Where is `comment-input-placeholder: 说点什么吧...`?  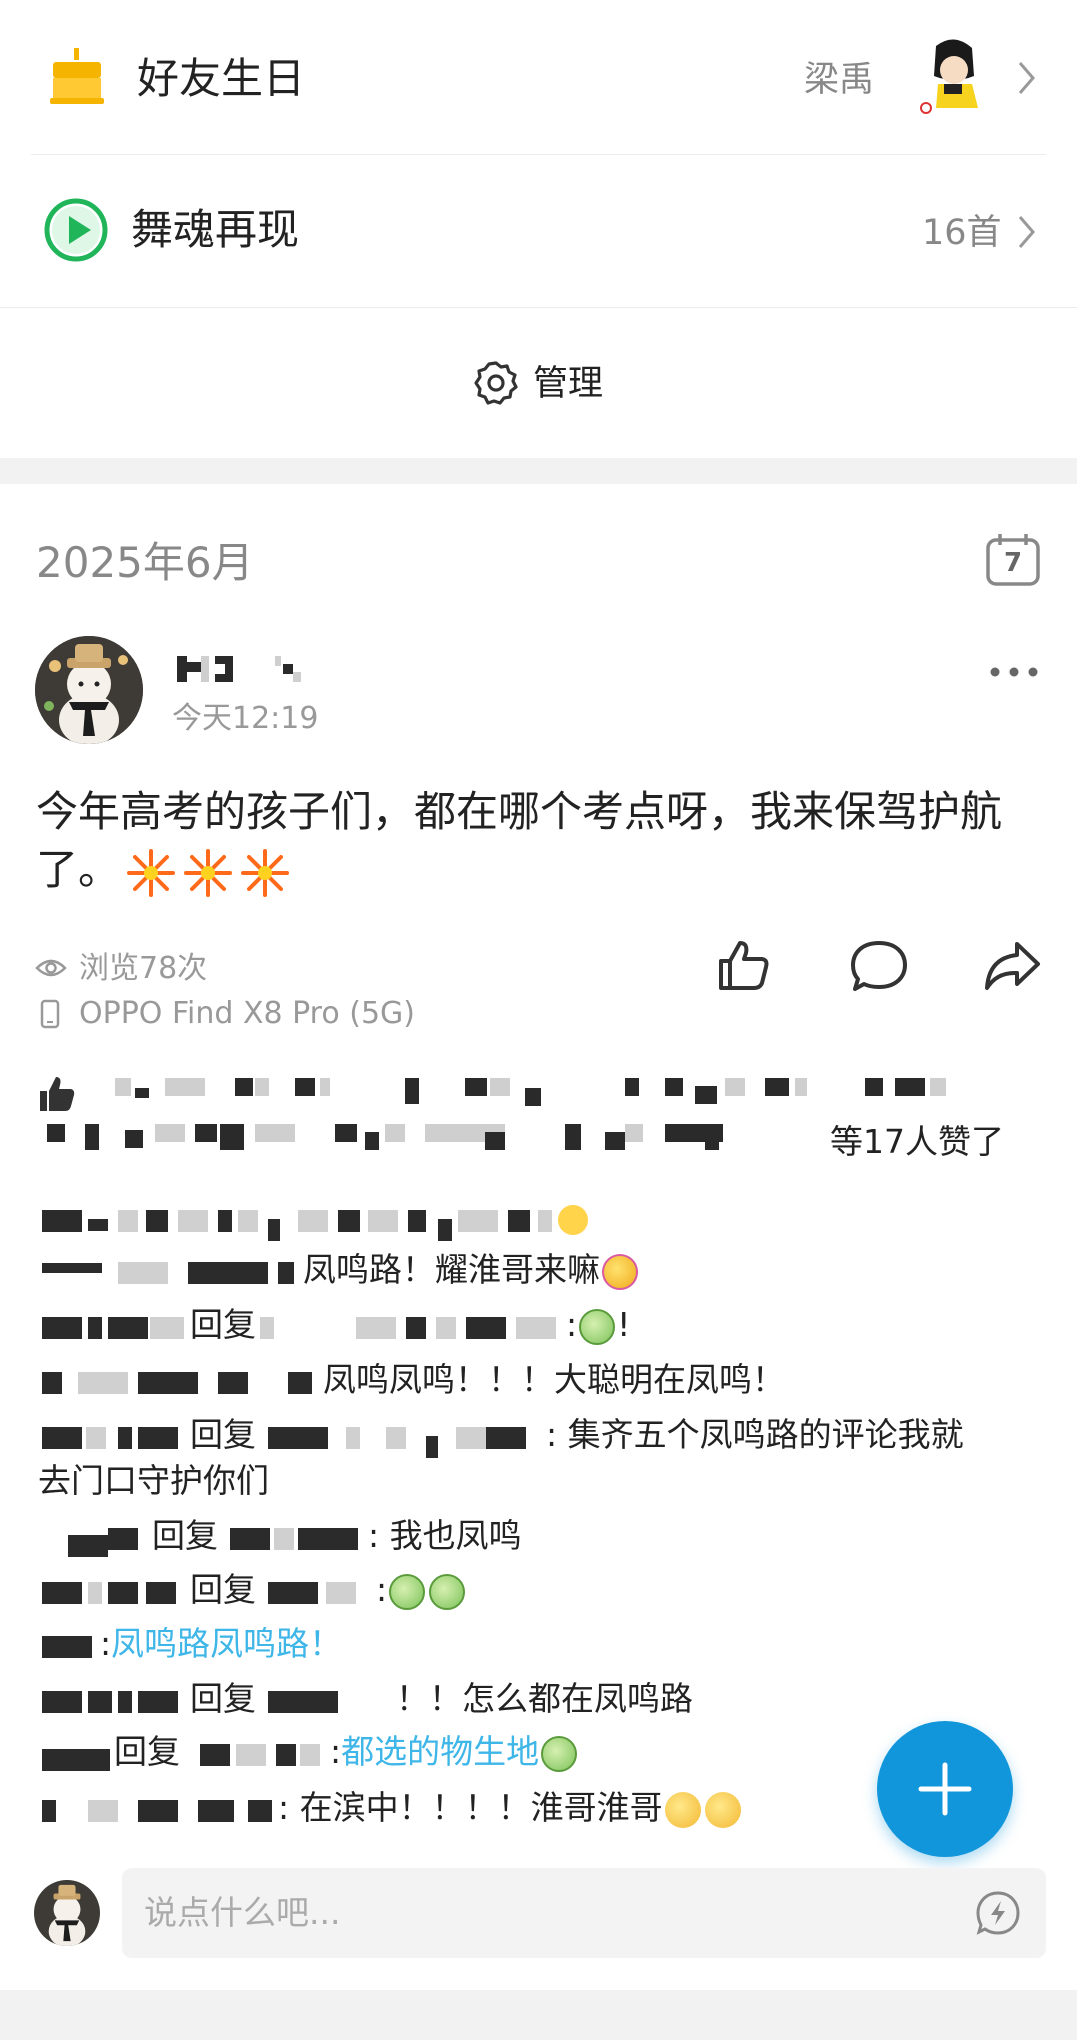
comment-input-placeholder: 说点什么吧... is located at coordinates (242, 1912).